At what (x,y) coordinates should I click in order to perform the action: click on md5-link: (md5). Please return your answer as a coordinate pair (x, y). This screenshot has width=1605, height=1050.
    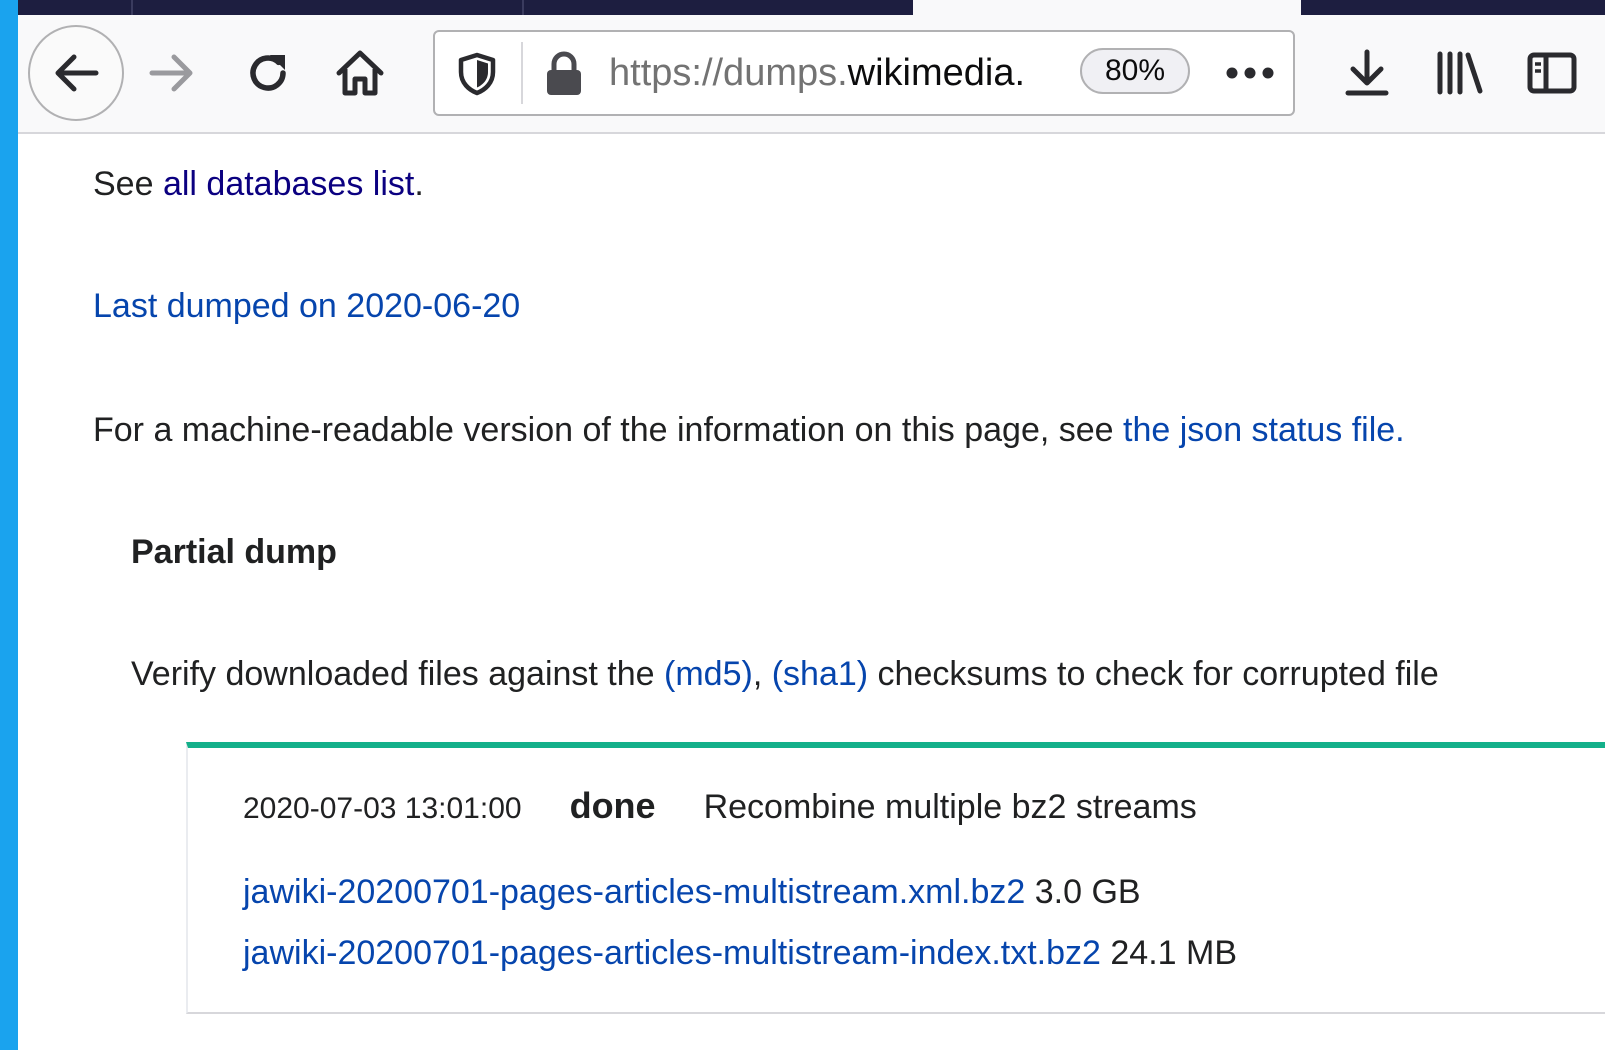
    Looking at the image, I should click on (708, 674).